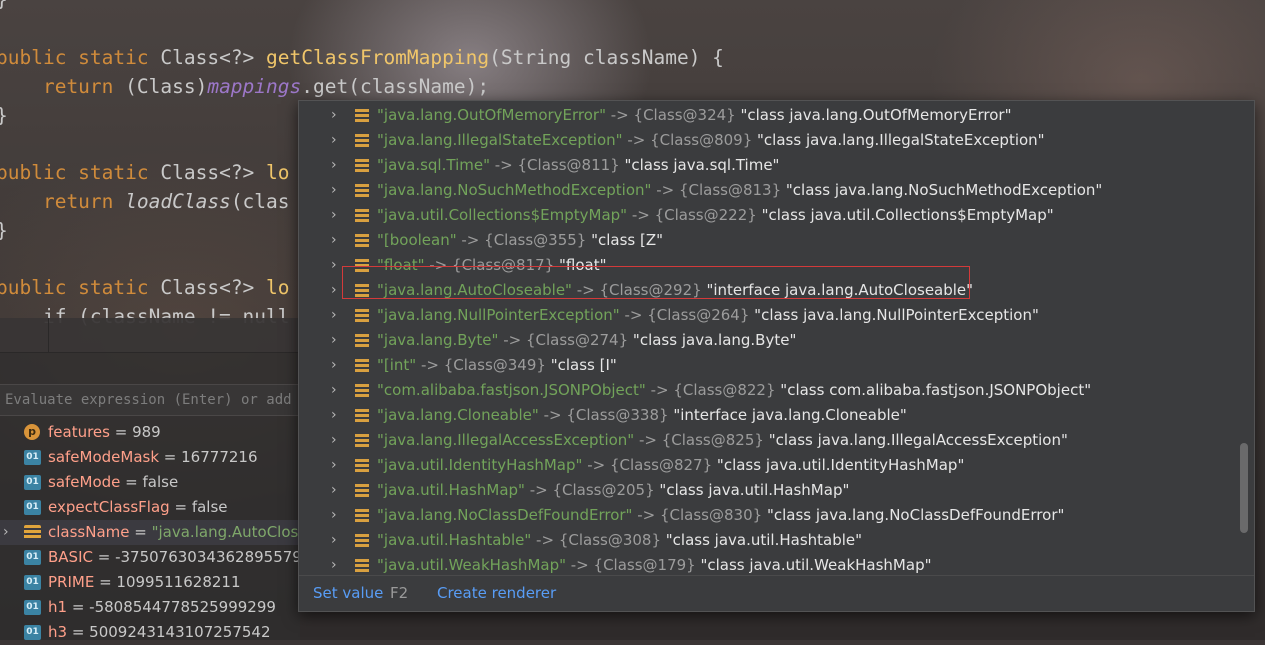 The height and width of the screenshot is (645, 1265). I want to click on entry-value: "class java.lang.OutOfMemoryError", so click(873, 115).